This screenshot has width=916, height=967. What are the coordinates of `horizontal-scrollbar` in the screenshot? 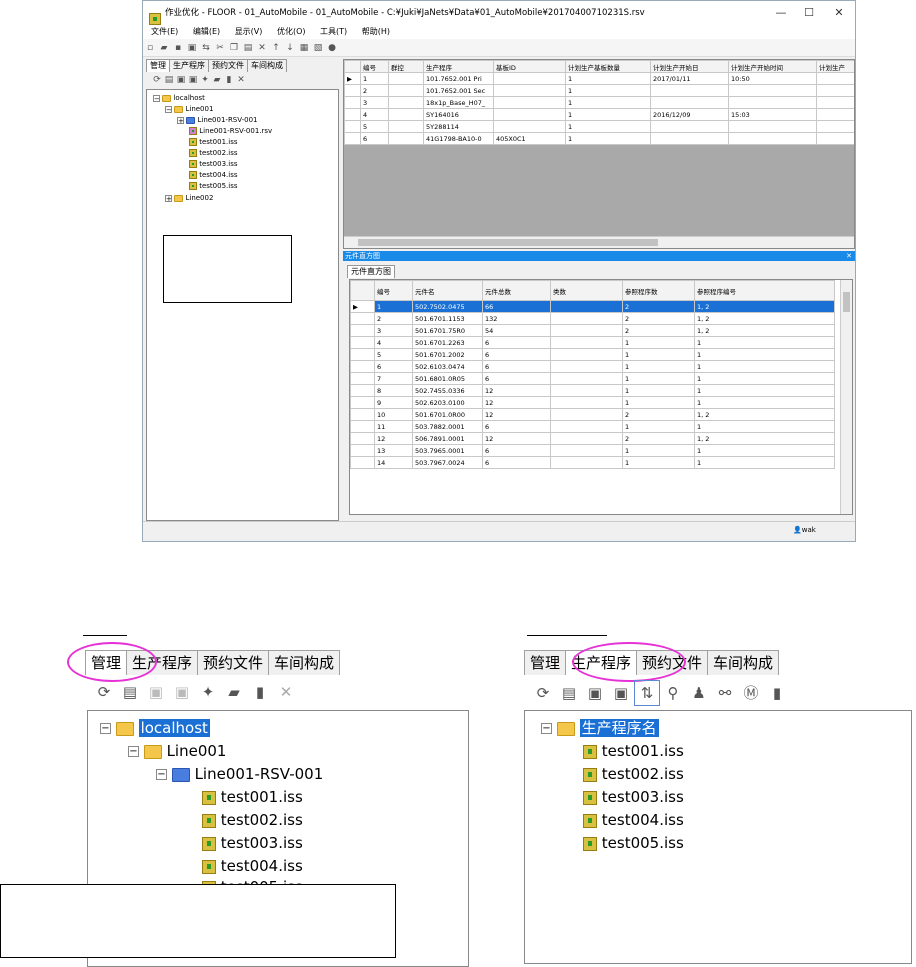 It's located at (599, 242).